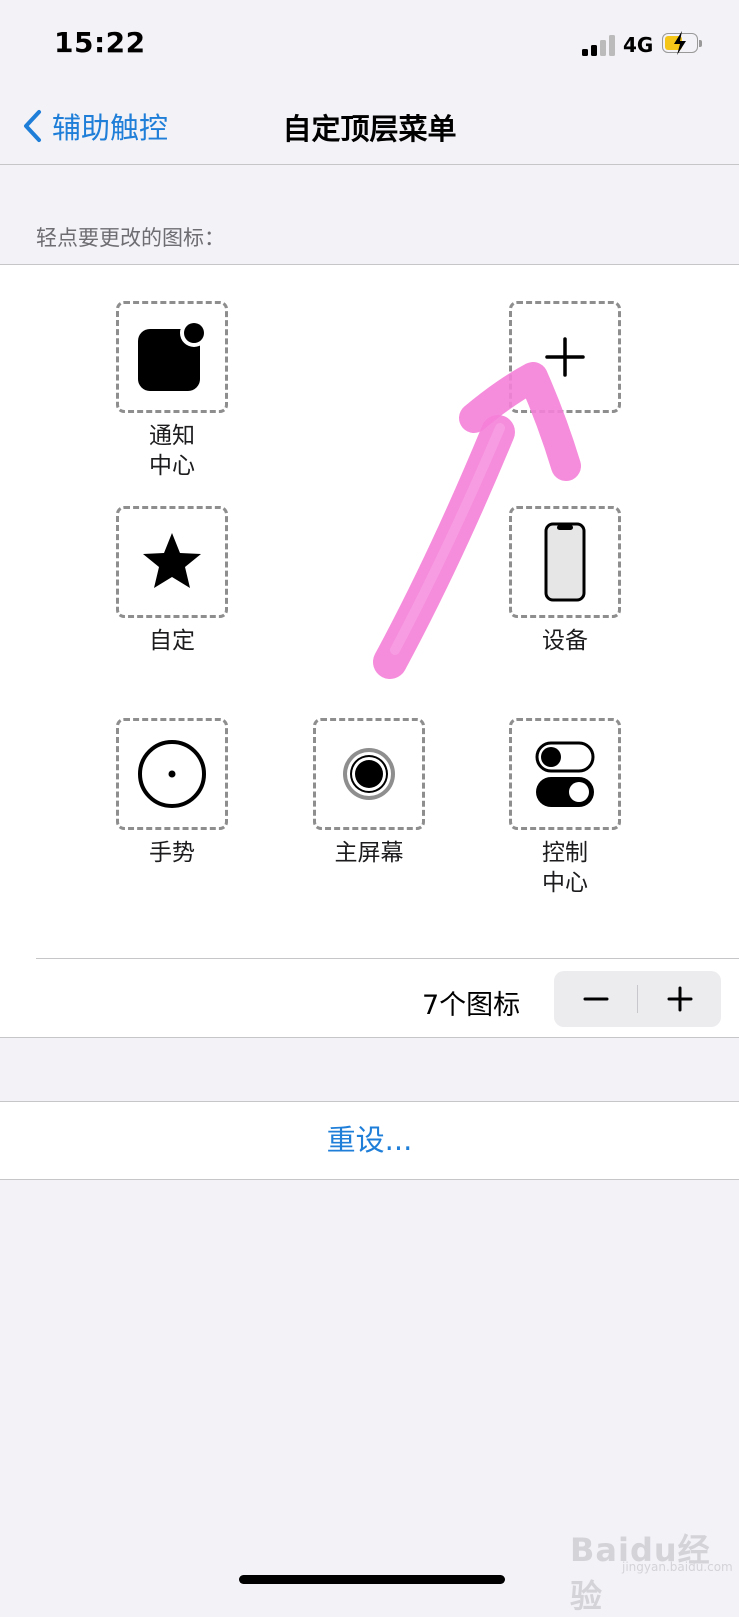  Describe the element at coordinates (172, 774) in the screenshot. I see `gesture-circle-icon` at that location.